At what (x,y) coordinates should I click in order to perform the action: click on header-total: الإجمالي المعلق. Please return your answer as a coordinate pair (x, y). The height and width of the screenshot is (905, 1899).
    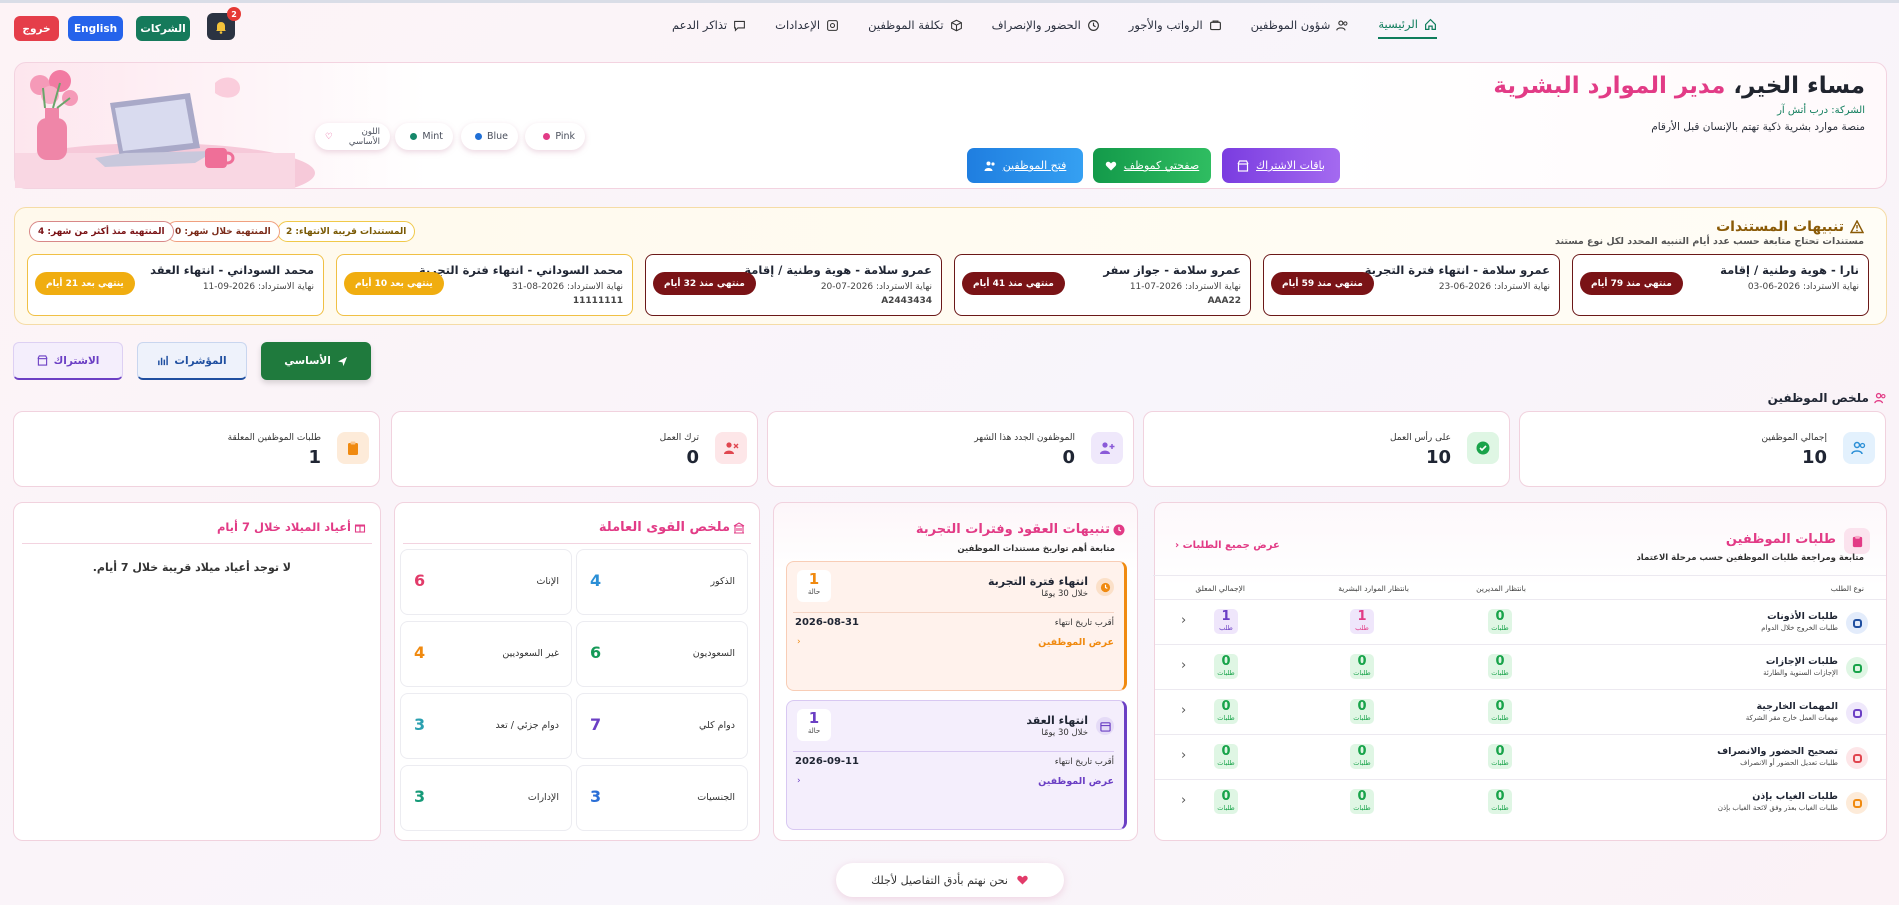
    Looking at the image, I should click on (1220, 588).